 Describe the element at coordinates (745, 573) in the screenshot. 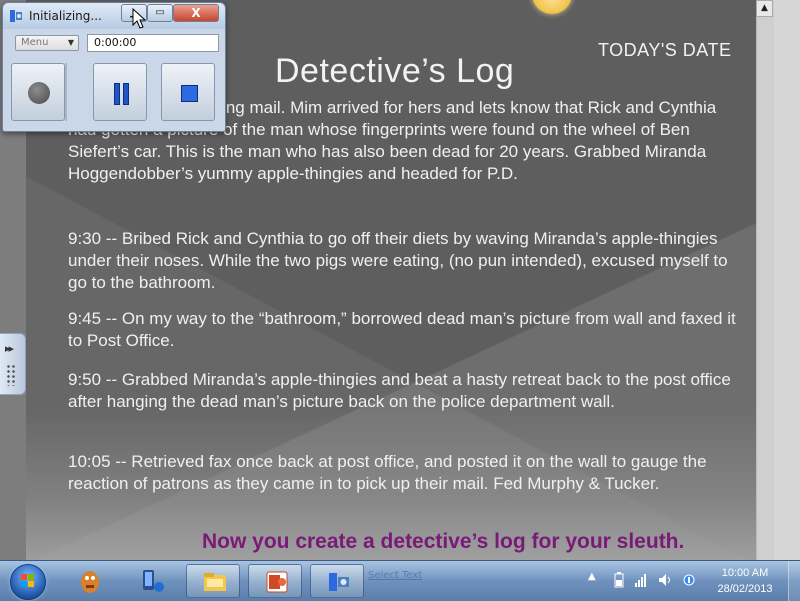

I see `clock-time: 10:00 AM` at that location.